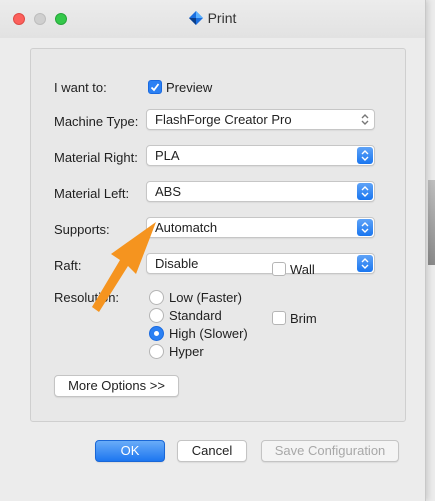 This screenshot has width=435, height=501. I want to click on app-logo-icon, so click(195, 19).